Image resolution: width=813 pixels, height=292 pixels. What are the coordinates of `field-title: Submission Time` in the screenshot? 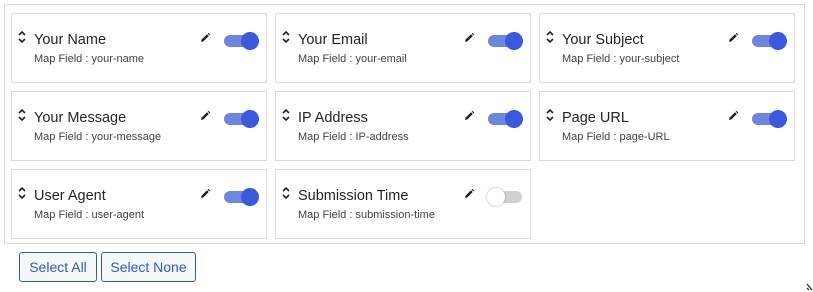 It's located at (353, 196).